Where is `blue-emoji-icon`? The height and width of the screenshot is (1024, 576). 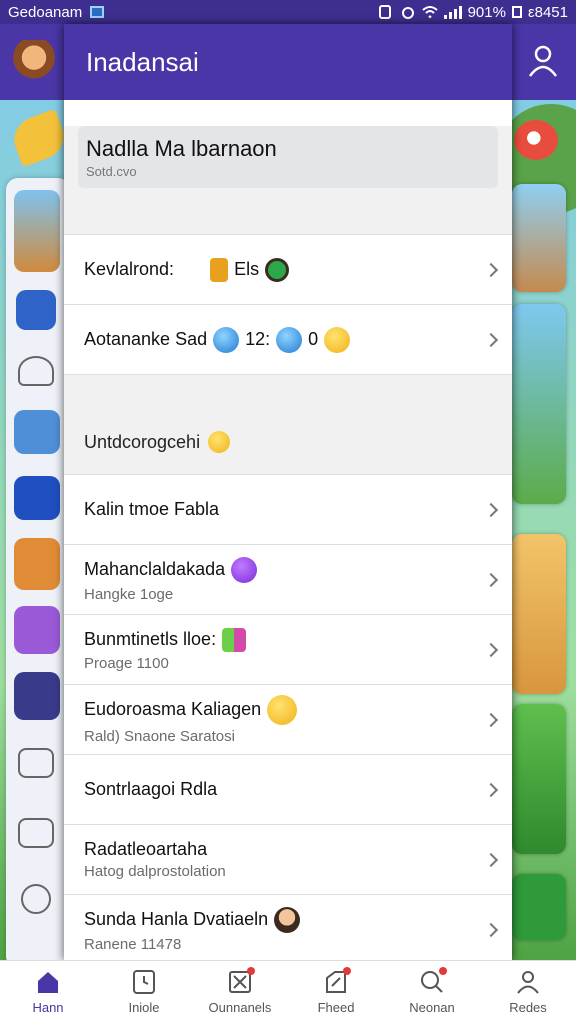 blue-emoji-icon is located at coordinates (289, 339).